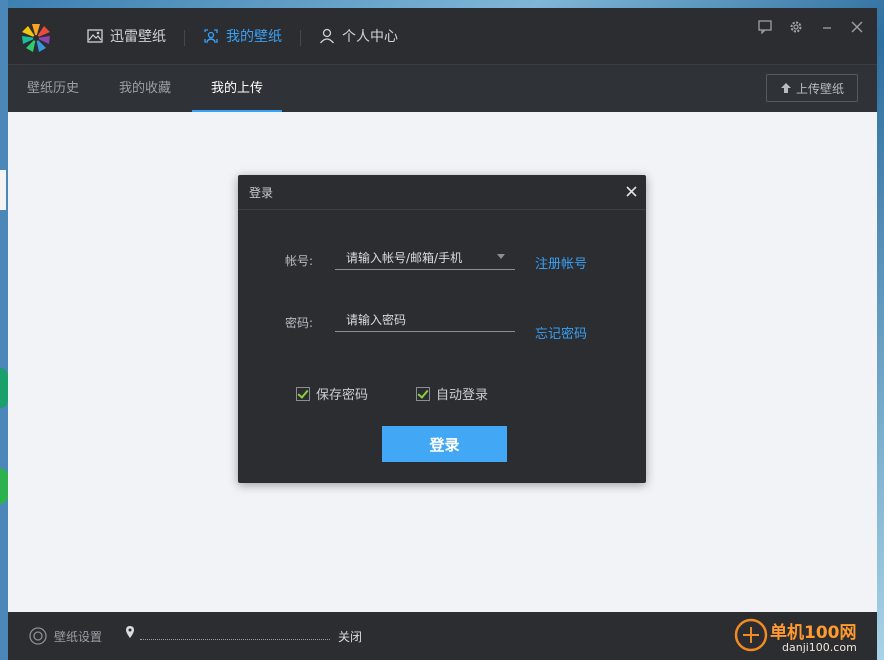 The image size is (884, 660). I want to click on auto-login-checkbox: 自动登录, so click(452, 393).